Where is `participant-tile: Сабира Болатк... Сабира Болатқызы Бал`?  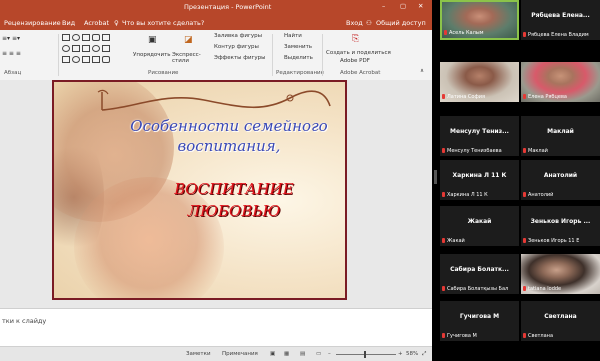 participant-tile: Сабира Болатк... Сабира Болатқызы Бал is located at coordinates (479, 274).